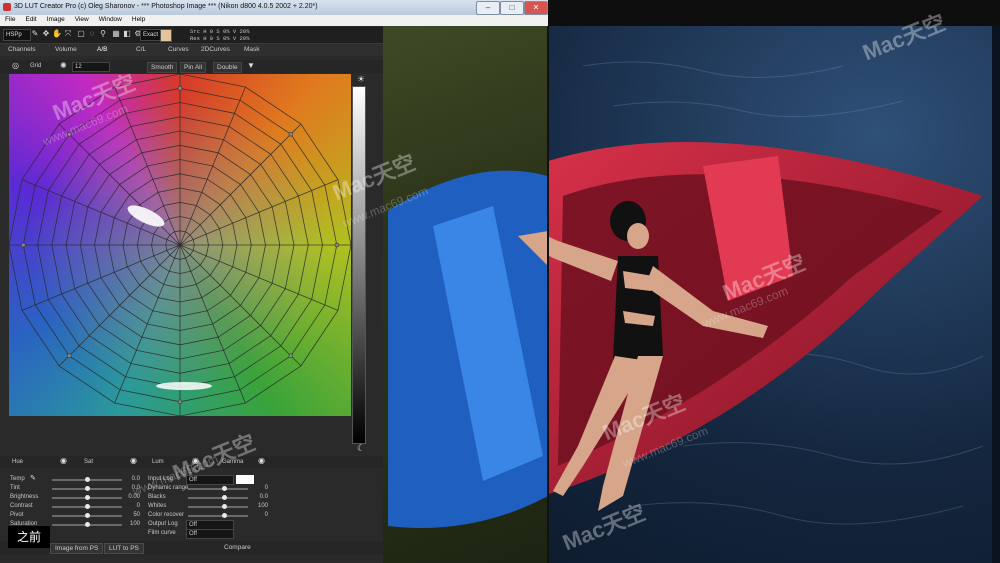 Image resolution: width=1000 pixels, height=563 pixels. What do you see at coordinates (178, 49) in the screenshot?
I see `tab-curves: Curves` at bounding box center [178, 49].